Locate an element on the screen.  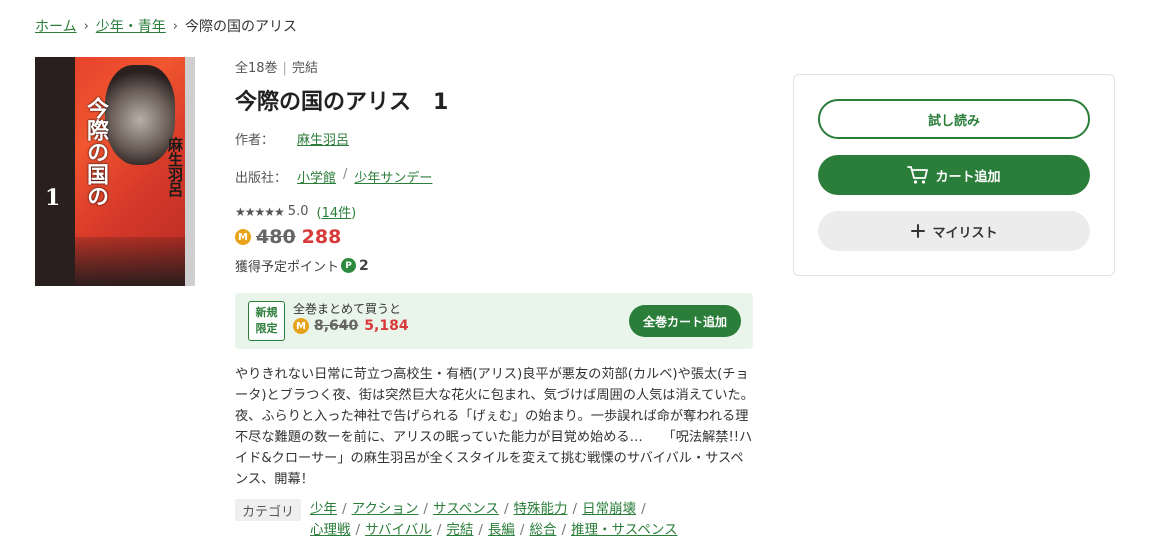
sale-price: 288 is located at coordinates (321, 237).